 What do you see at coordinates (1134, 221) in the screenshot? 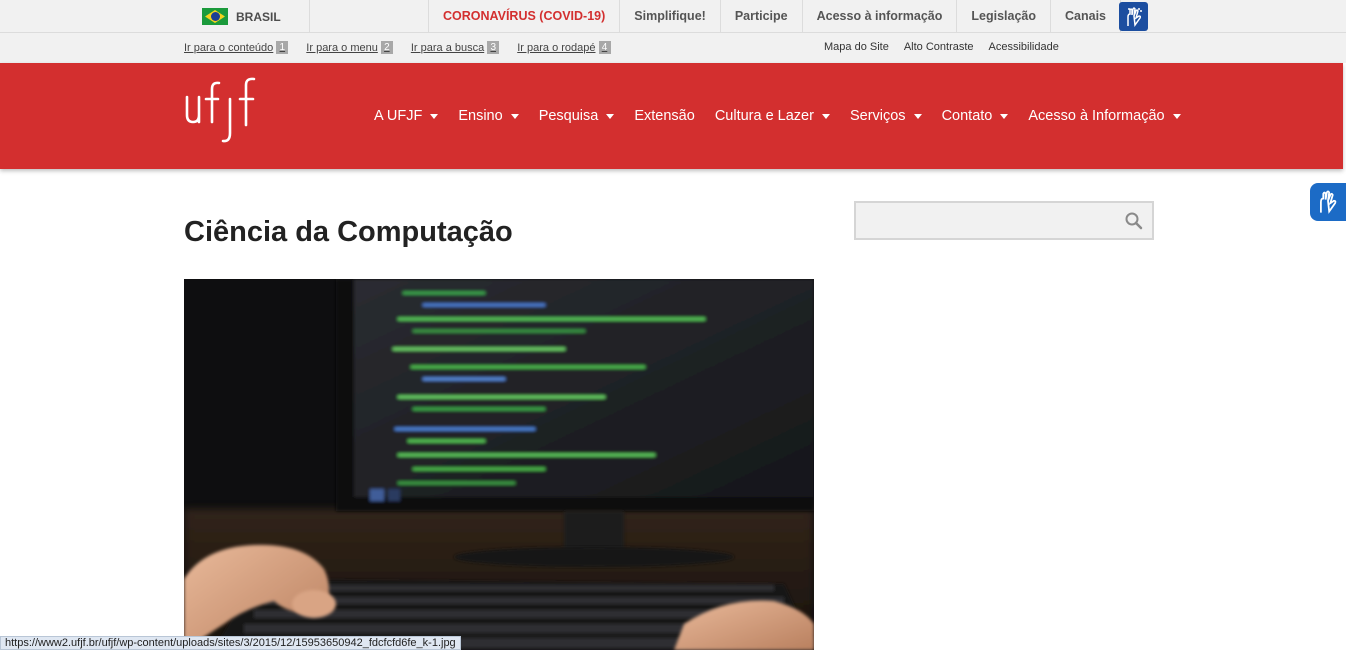
I see `search-icon` at bounding box center [1134, 221].